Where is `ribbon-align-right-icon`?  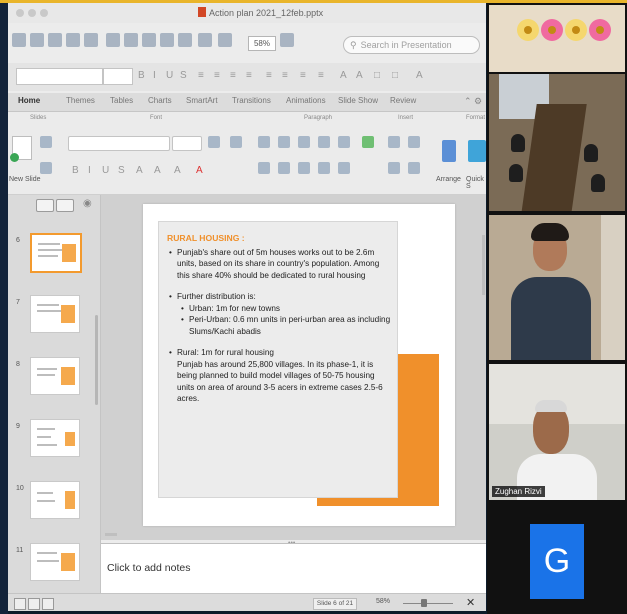 ribbon-align-right-icon is located at coordinates (304, 168).